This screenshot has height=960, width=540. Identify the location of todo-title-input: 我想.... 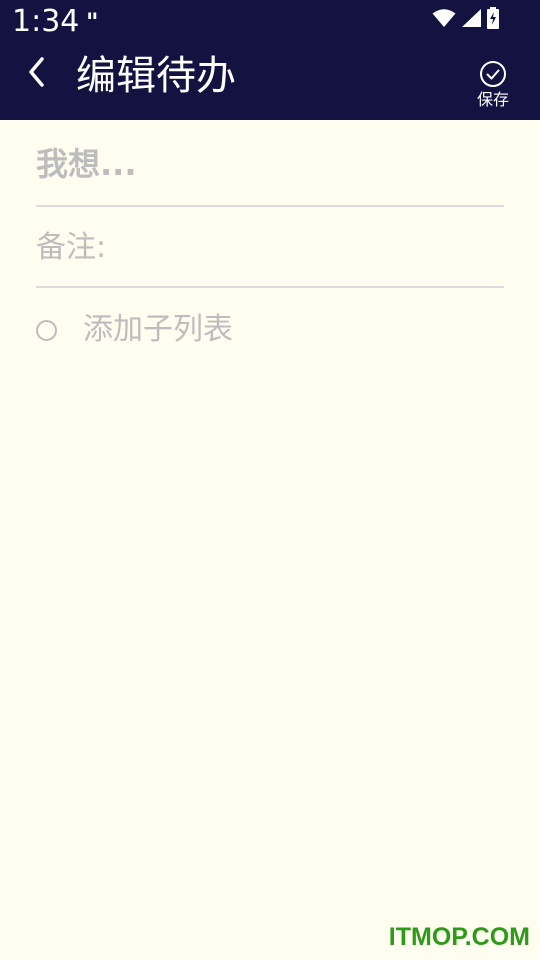
(270, 164).